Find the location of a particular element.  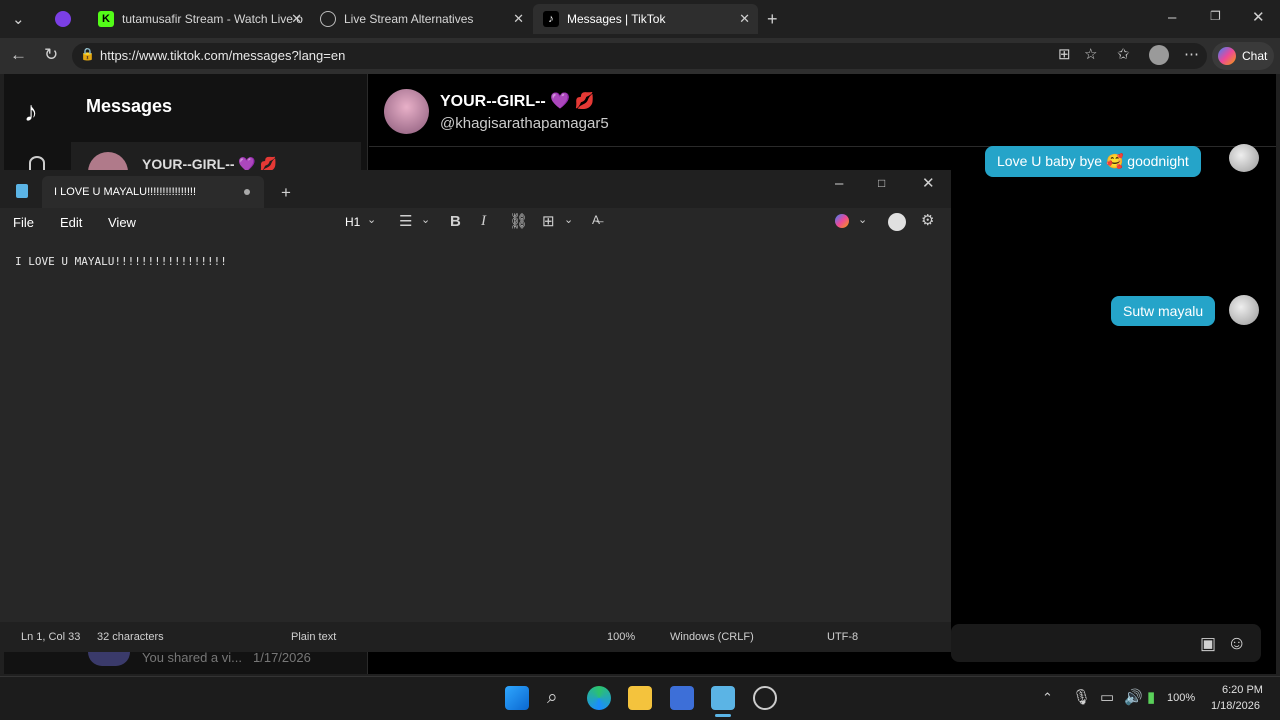

network-app-icon is located at coordinates (682, 698).